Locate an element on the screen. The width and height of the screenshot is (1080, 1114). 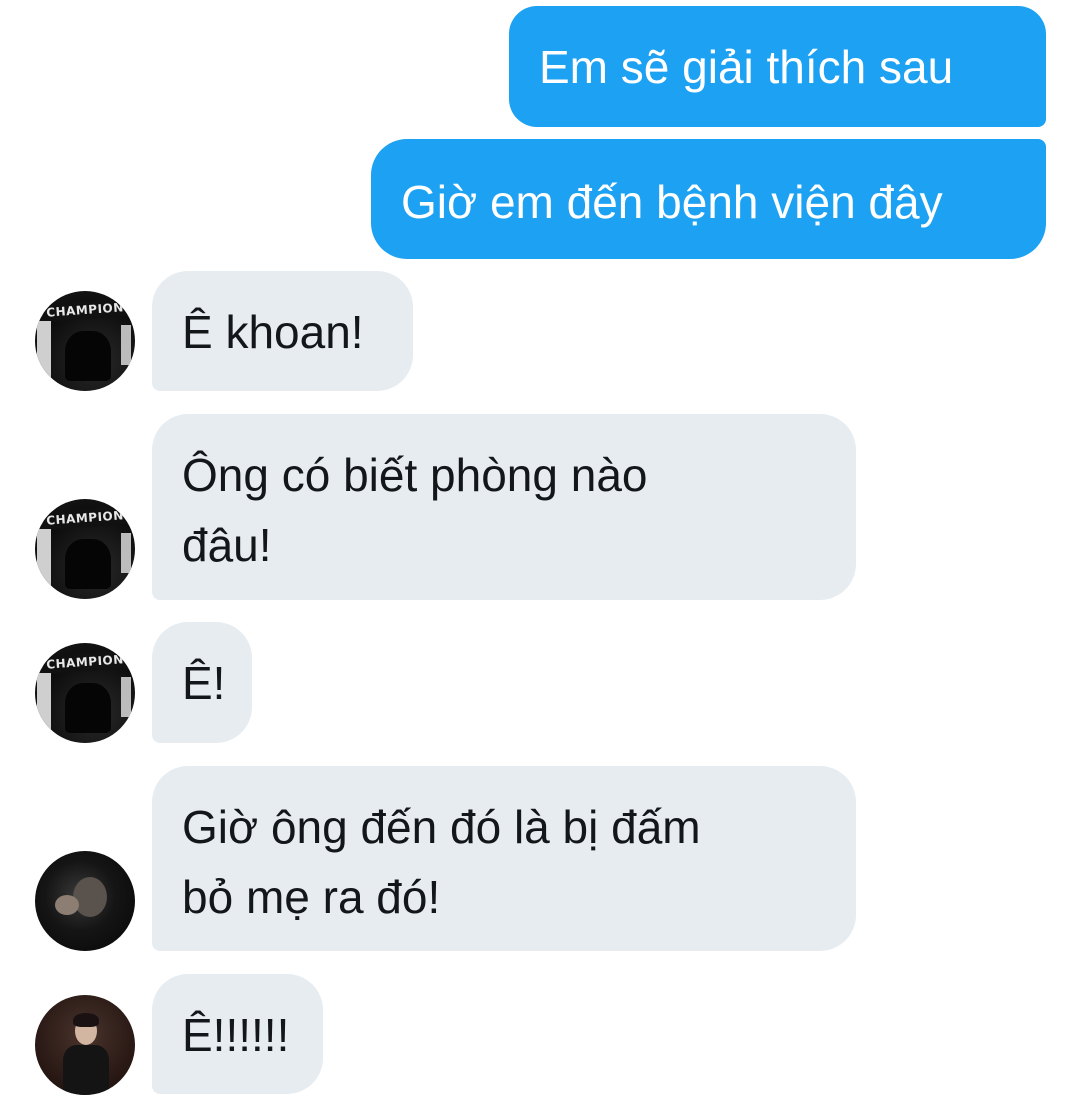
outgoing-message: Giờ em đến bệnh viện đây is located at coordinates (708, 199).